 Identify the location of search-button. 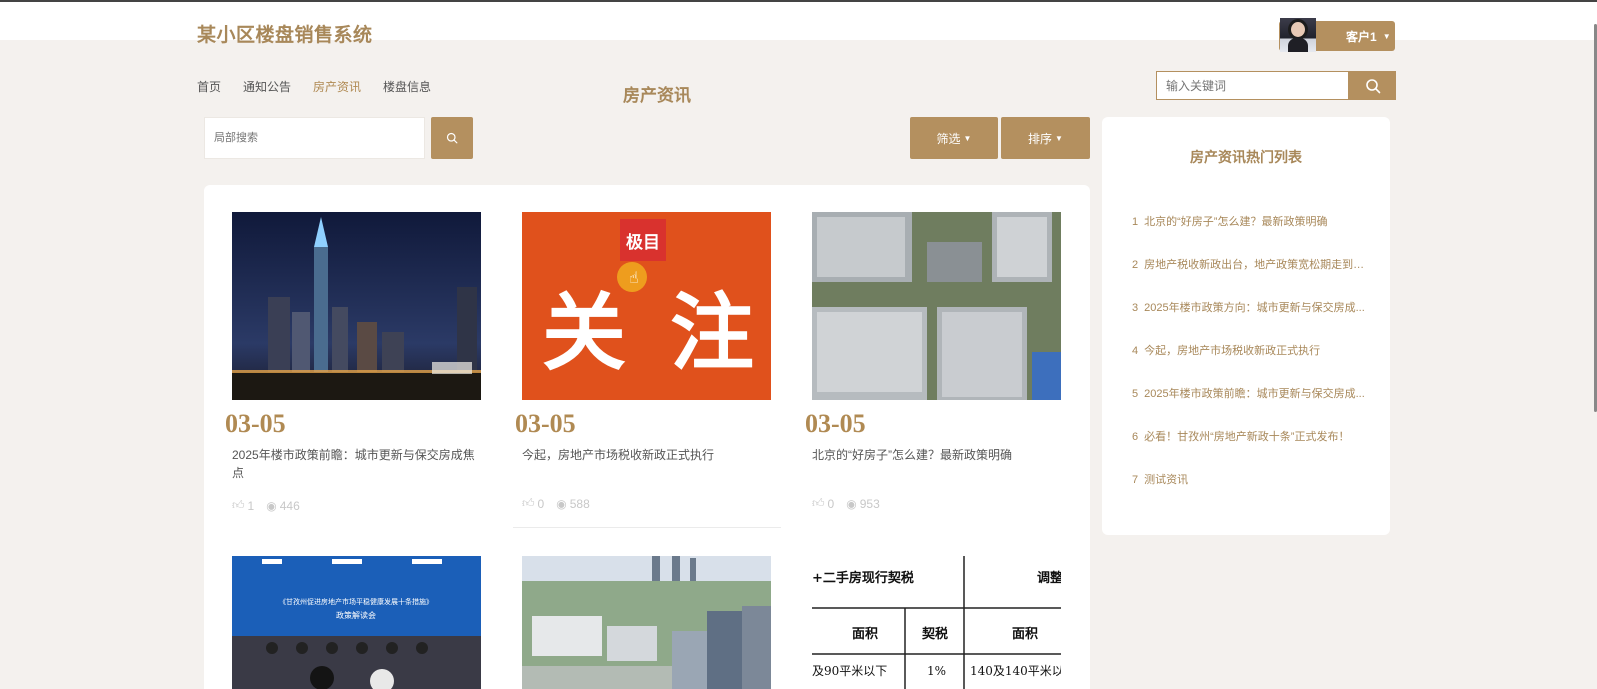
(1372, 85).